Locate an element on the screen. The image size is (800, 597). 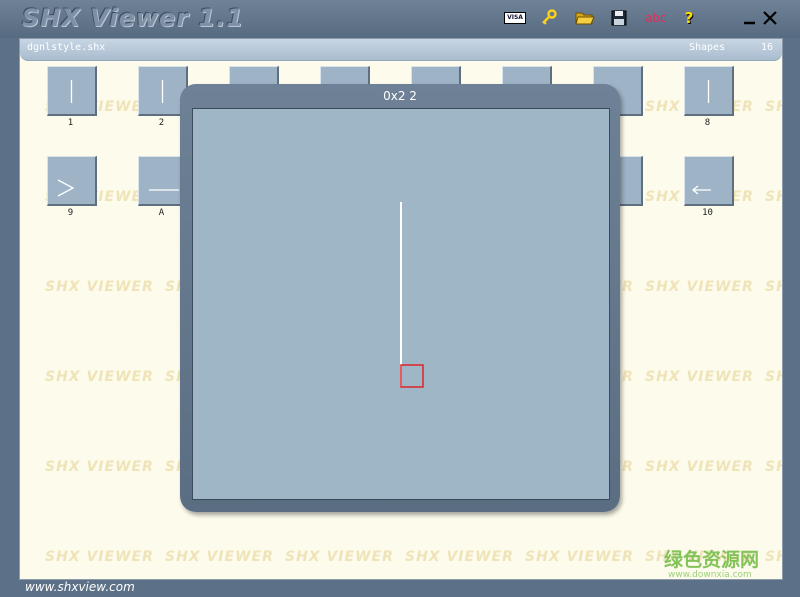
origin-marker is located at coordinates (412, 376).